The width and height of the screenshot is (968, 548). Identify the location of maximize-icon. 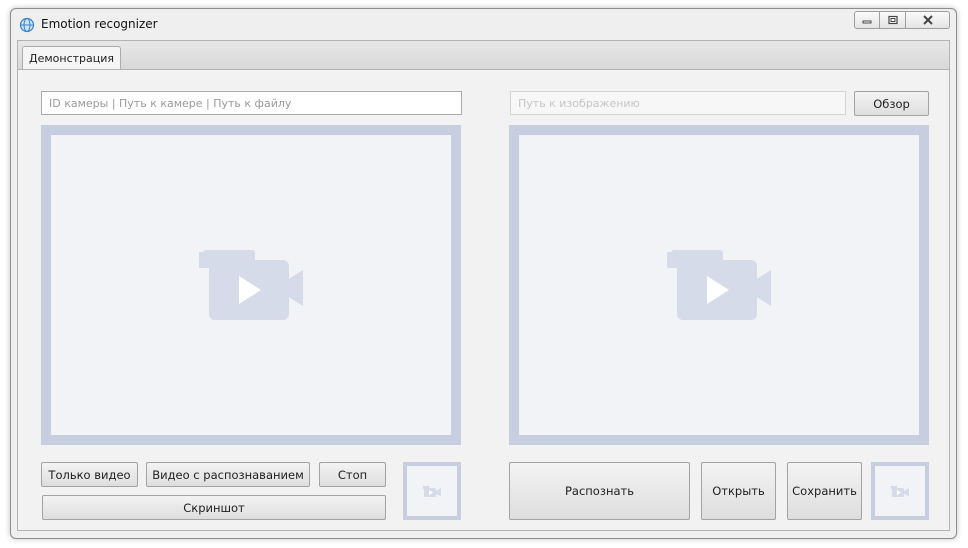
(892, 20).